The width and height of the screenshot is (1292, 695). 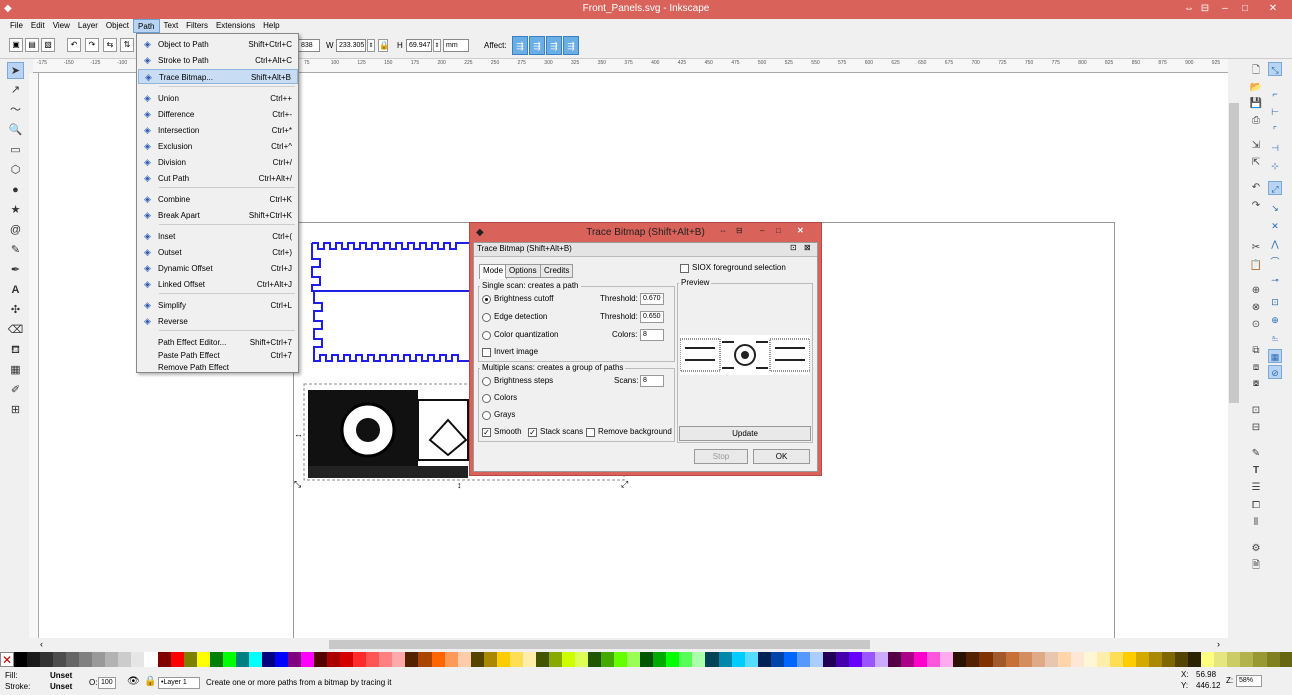 I want to click on xml-editor-icon: ⧠, so click(x=1256, y=506).